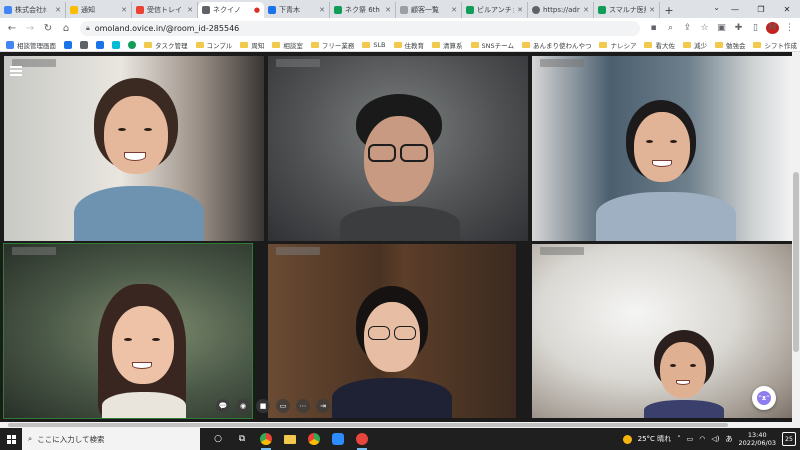 This screenshot has width=800, height=450. What do you see at coordinates (659, 45) in the screenshot?
I see `bookmark-folder: 看大佐` at bounding box center [659, 45].